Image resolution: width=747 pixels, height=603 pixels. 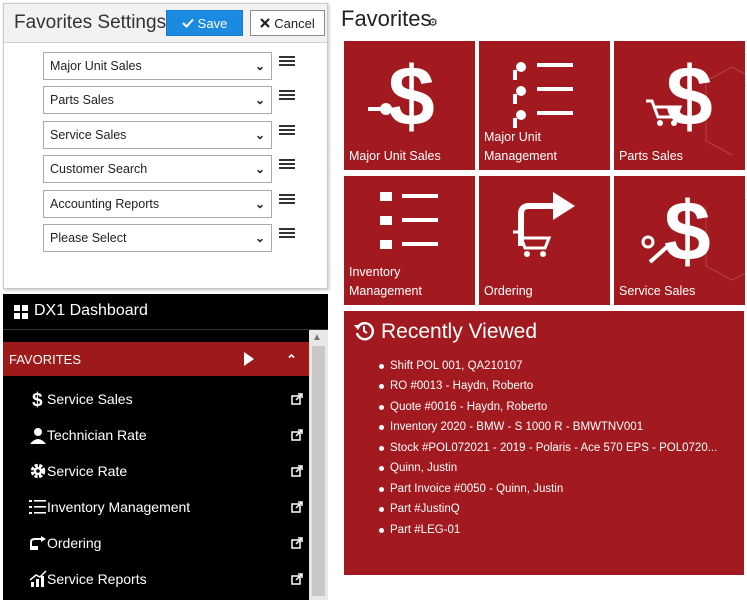 I want to click on close-icon, so click(x=265, y=23).